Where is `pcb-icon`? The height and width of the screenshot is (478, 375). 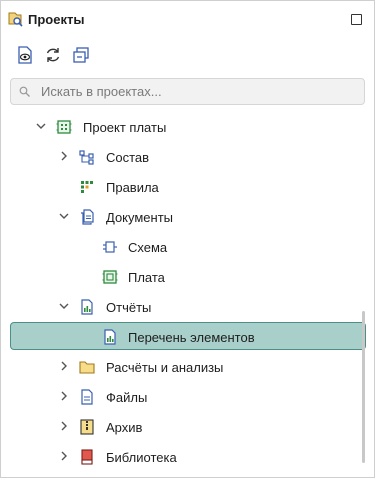 pcb-icon is located at coordinates (110, 277).